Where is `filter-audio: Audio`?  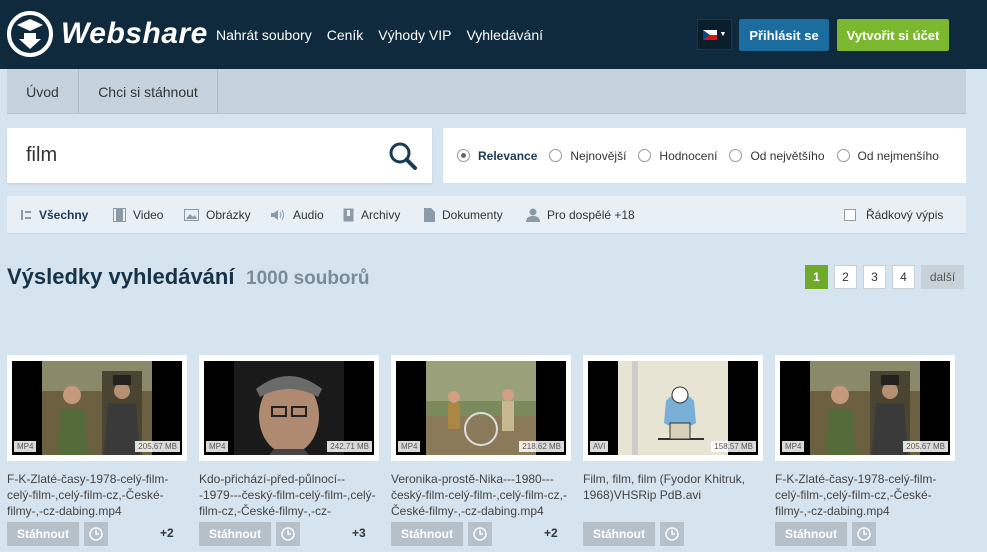 filter-audio: Audio is located at coordinates (297, 215).